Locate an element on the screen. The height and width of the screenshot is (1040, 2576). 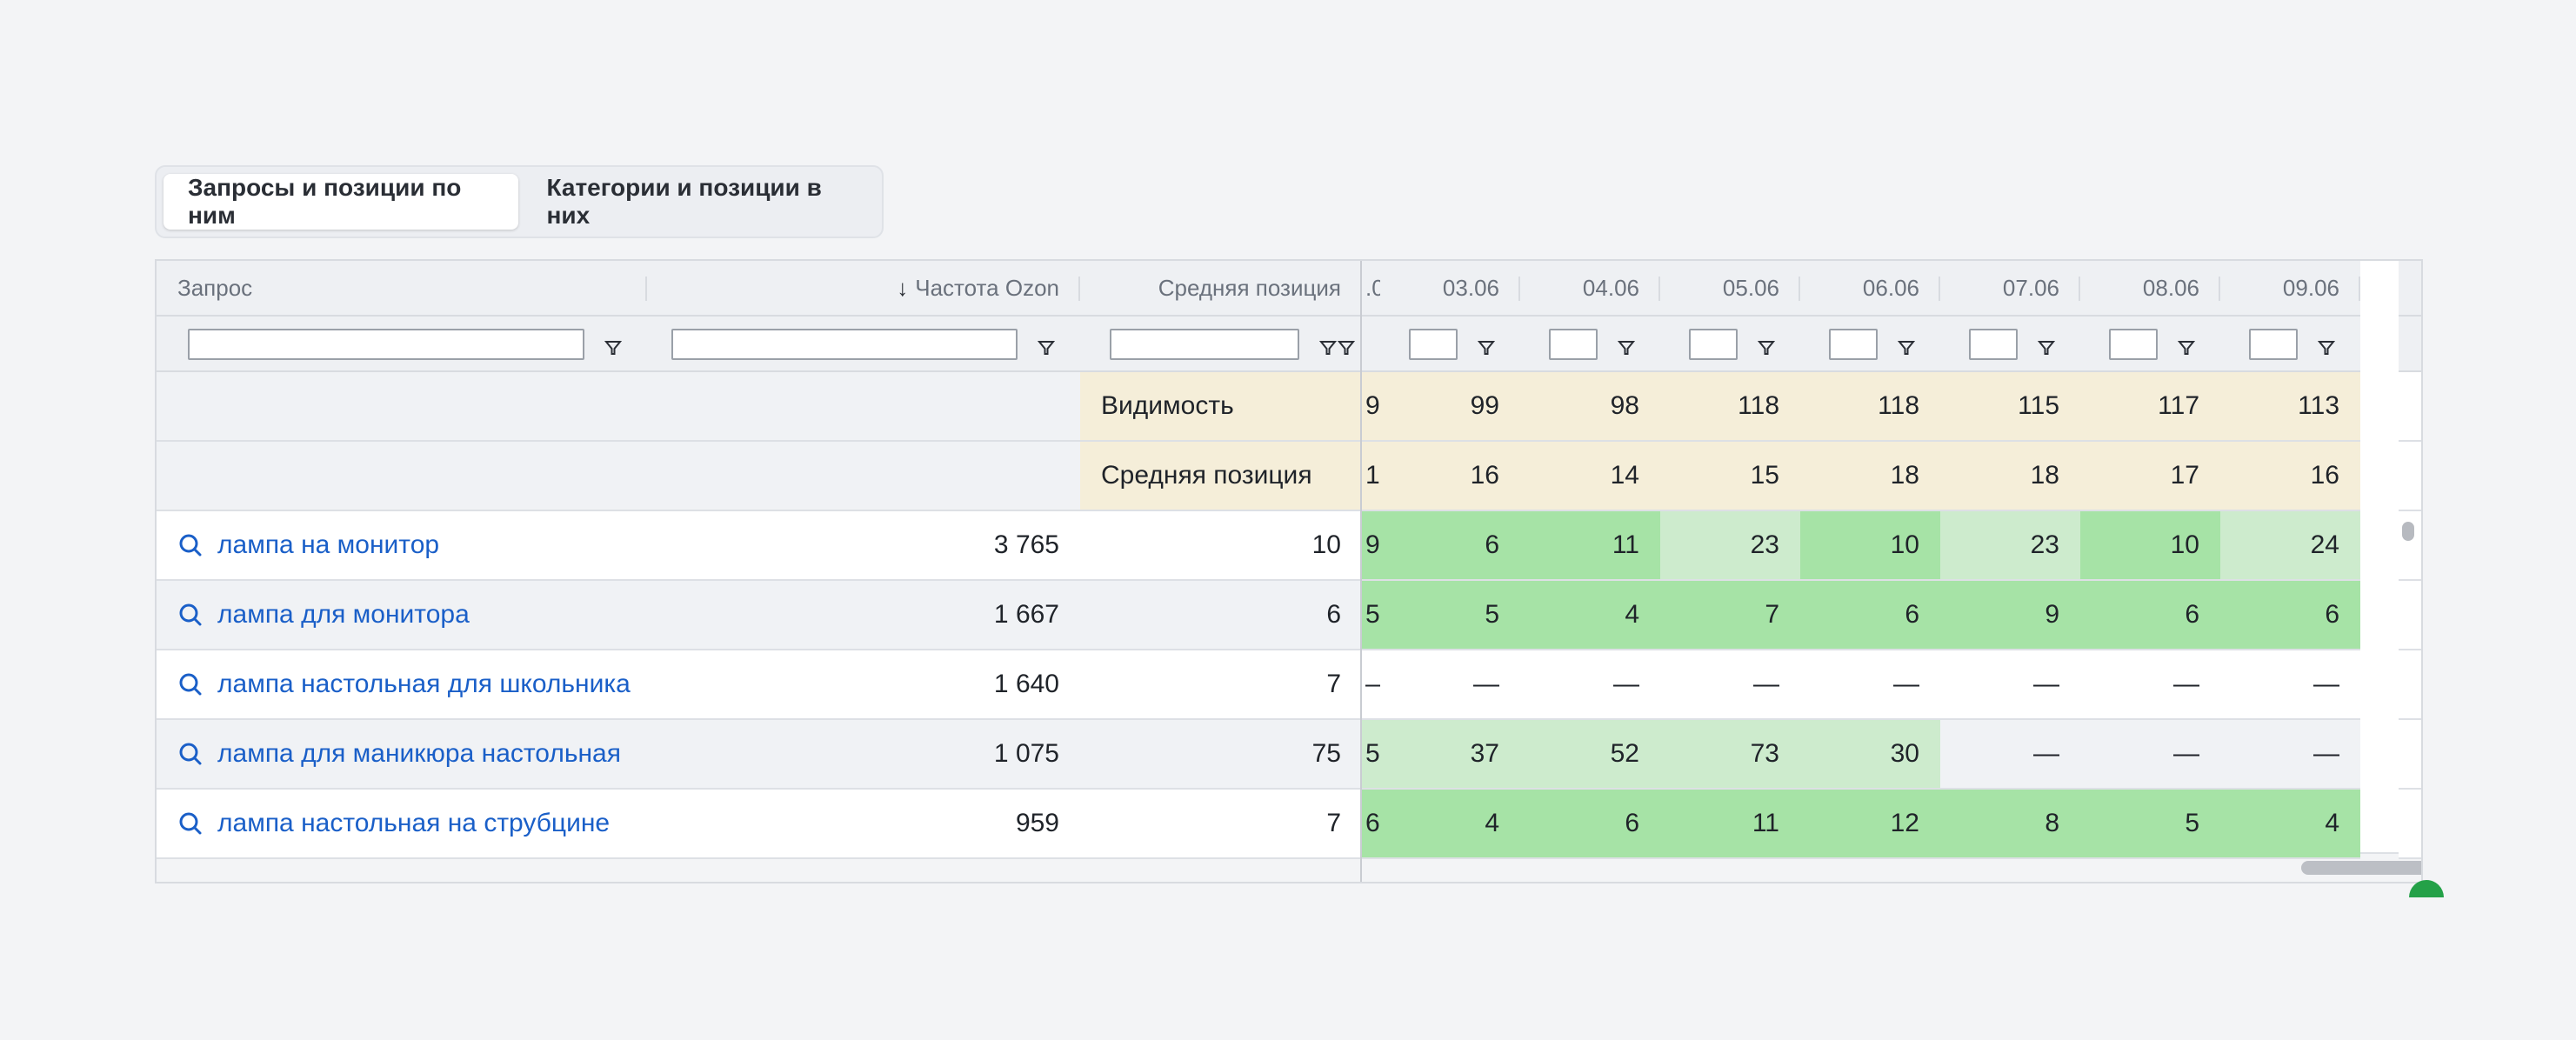
frequency-cell: 1 640 is located at coordinates (863, 685).